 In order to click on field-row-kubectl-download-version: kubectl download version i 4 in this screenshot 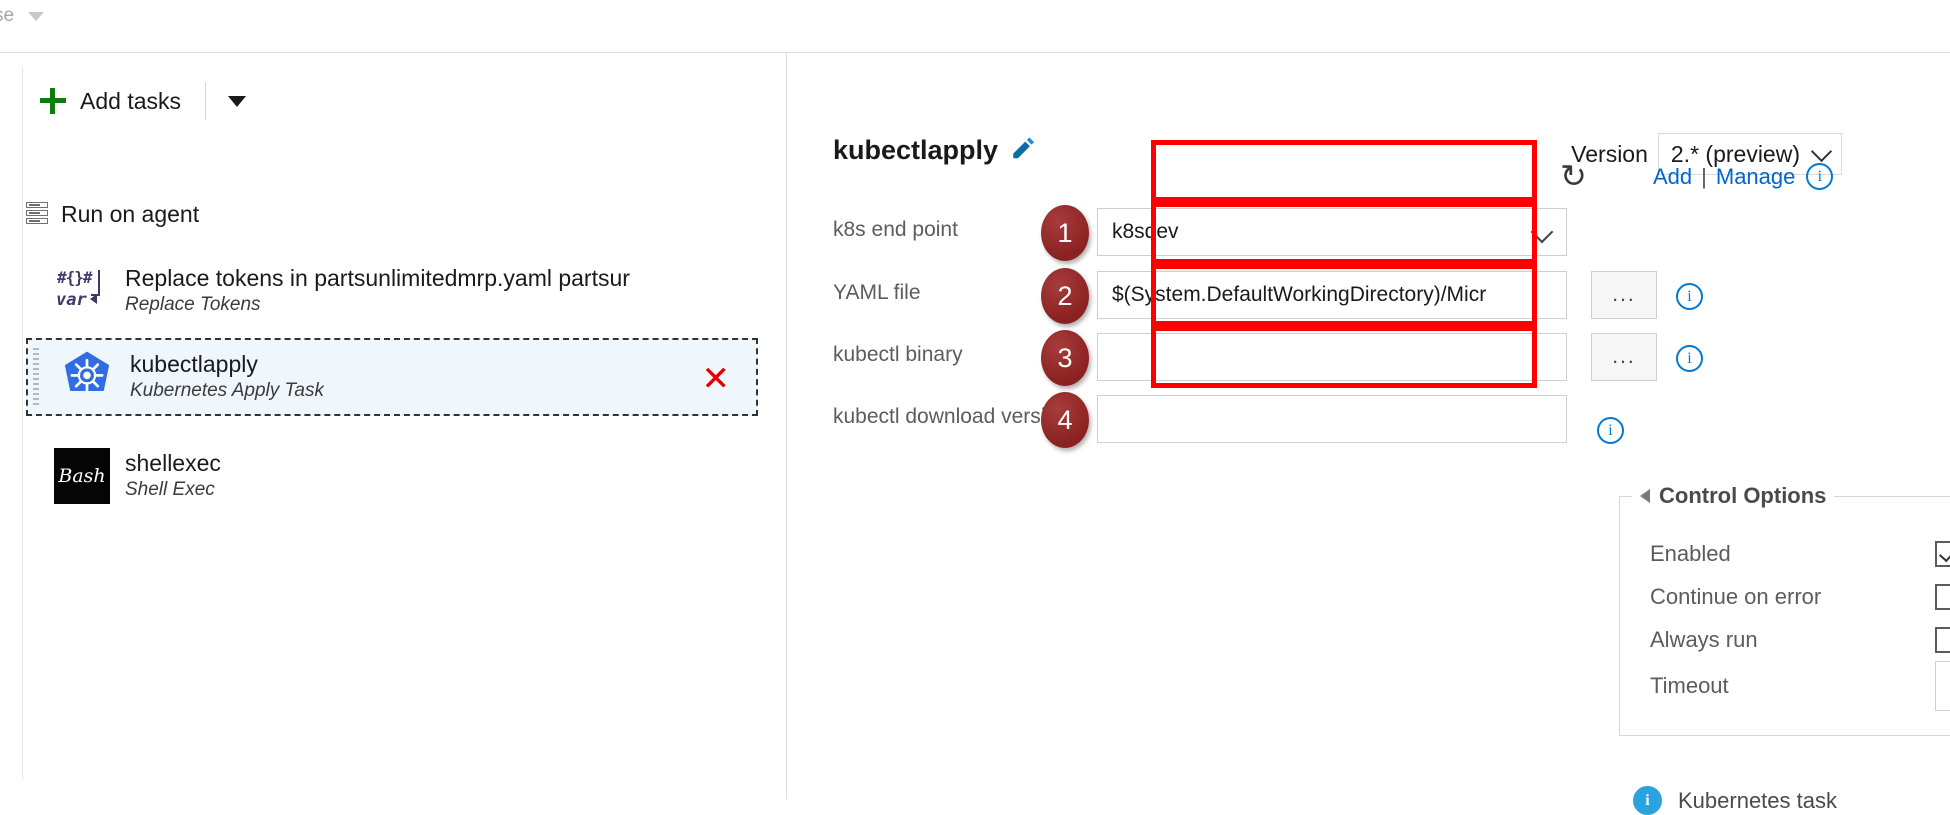, I will do `click(1373, 420)`.